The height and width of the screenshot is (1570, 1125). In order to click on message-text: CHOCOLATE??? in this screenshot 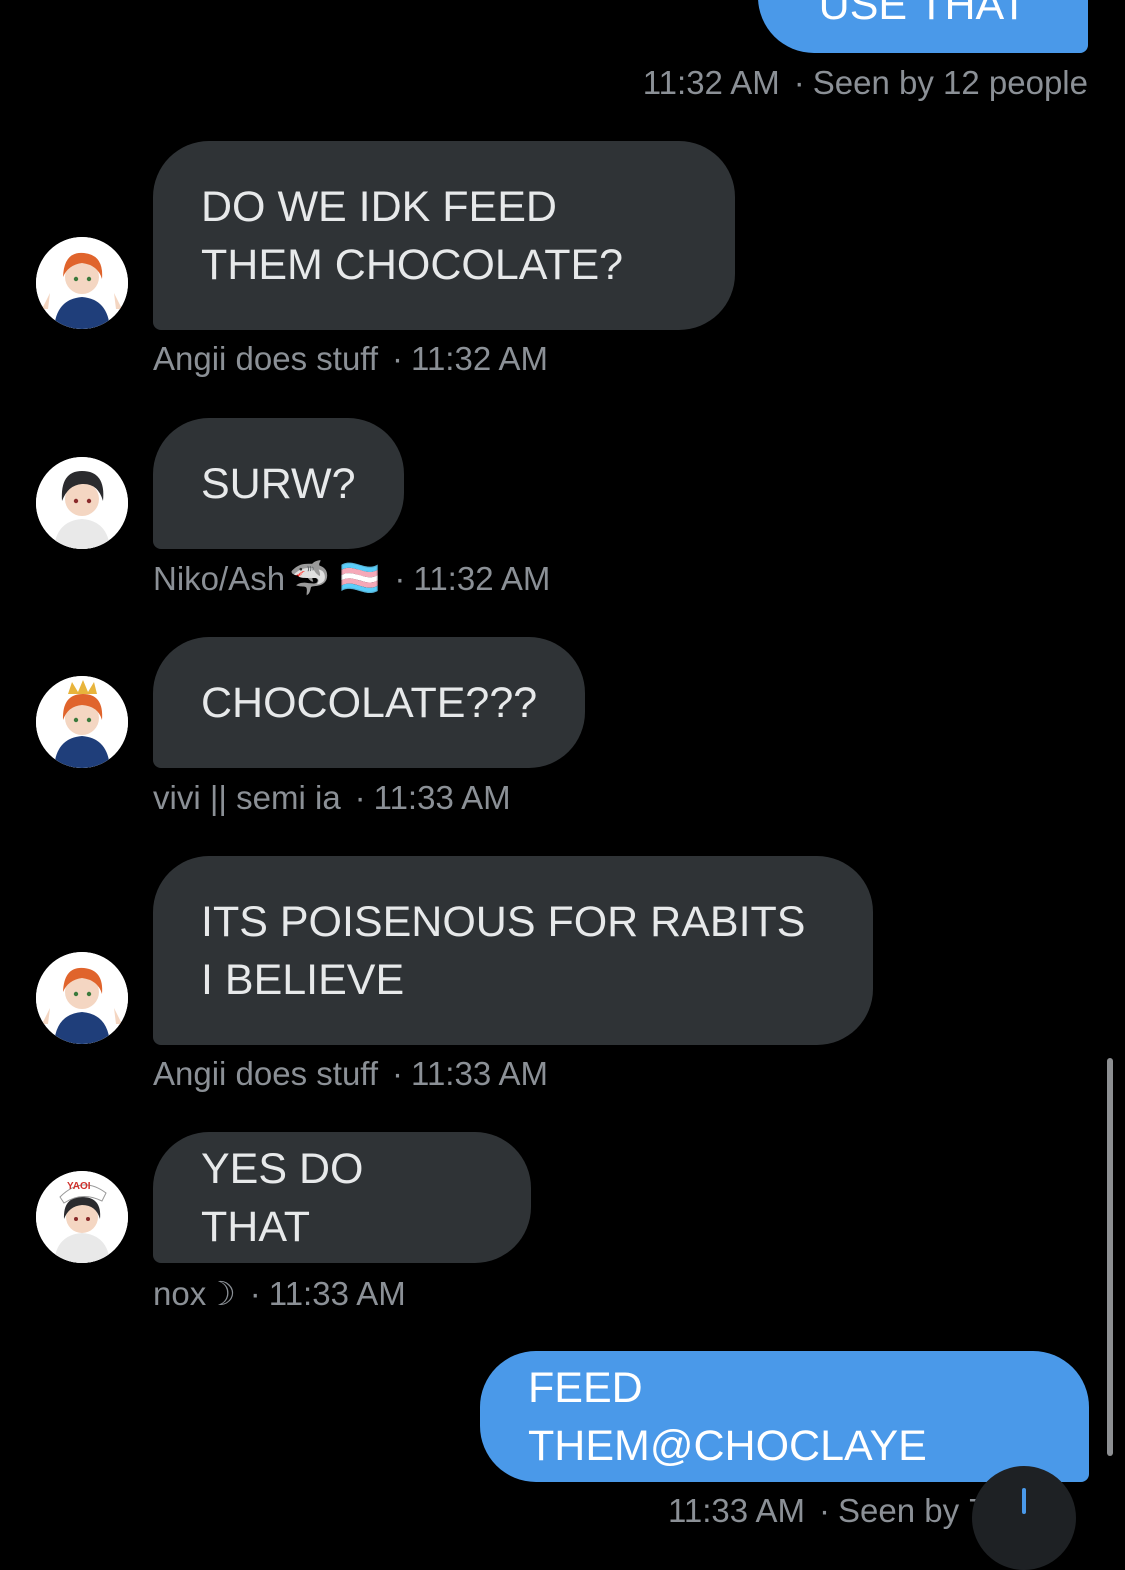, I will do `click(369, 702)`.